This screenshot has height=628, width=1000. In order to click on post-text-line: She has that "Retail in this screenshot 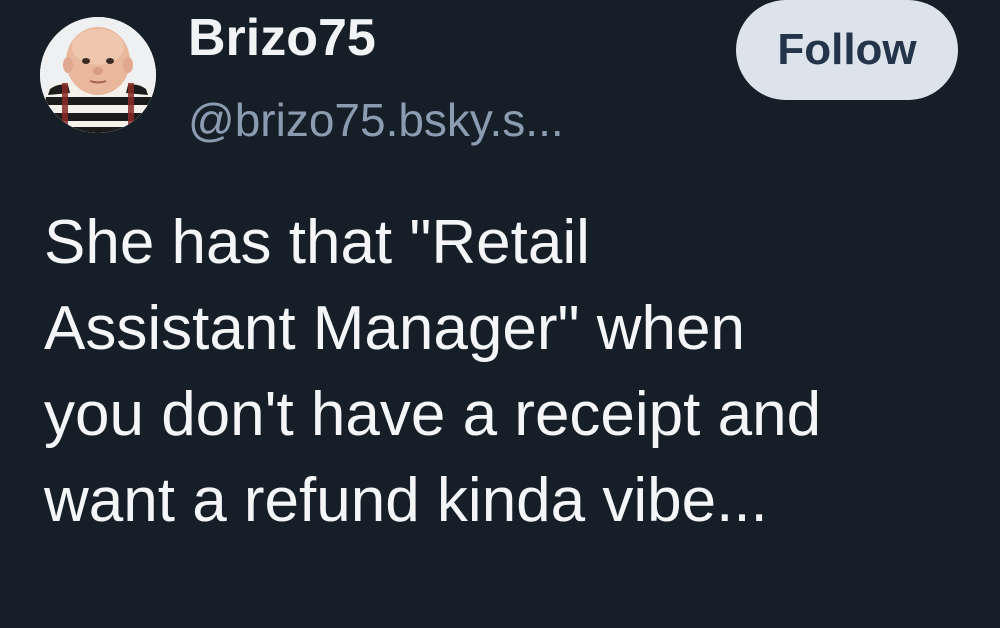, I will do `click(317, 242)`.